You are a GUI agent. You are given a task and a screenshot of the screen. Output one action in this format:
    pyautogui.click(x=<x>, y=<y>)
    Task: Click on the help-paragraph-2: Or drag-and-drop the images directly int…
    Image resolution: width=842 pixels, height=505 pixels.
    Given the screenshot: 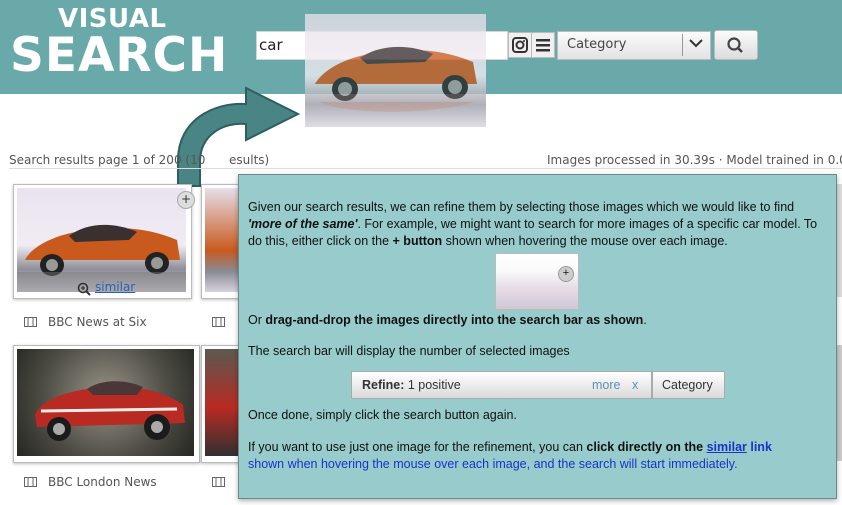 What is the action you would take?
    pyautogui.click(x=538, y=320)
    